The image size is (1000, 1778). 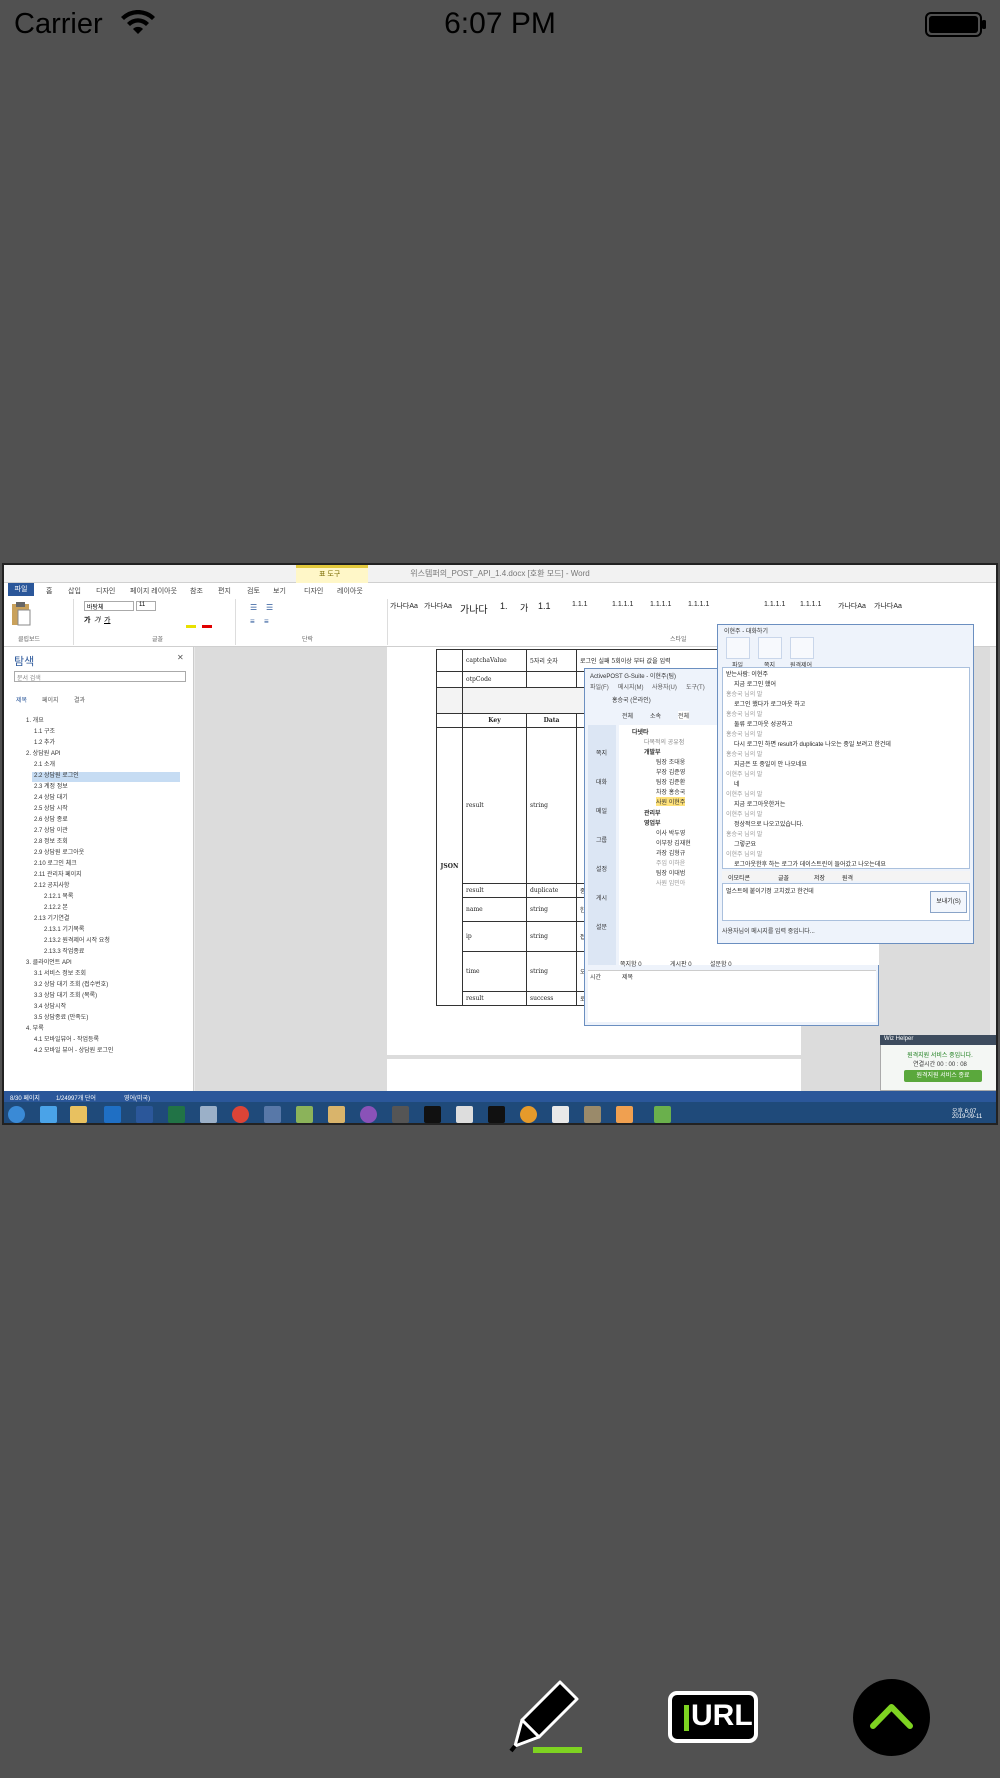 What do you see at coordinates (51, 785) in the screenshot?
I see `nav-item: 2.3 계정 정보` at bounding box center [51, 785].